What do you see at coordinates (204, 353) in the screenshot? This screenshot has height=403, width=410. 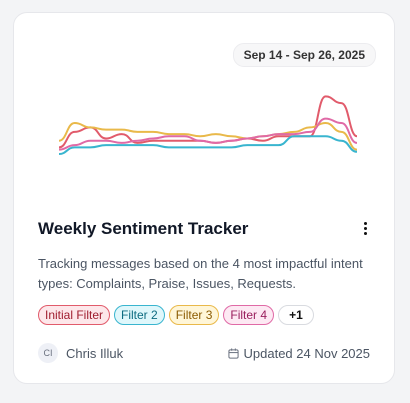 I see `card-footer: CI Chris Illuk Updated 24 Nov 2025` at bounding box center [204, 353].